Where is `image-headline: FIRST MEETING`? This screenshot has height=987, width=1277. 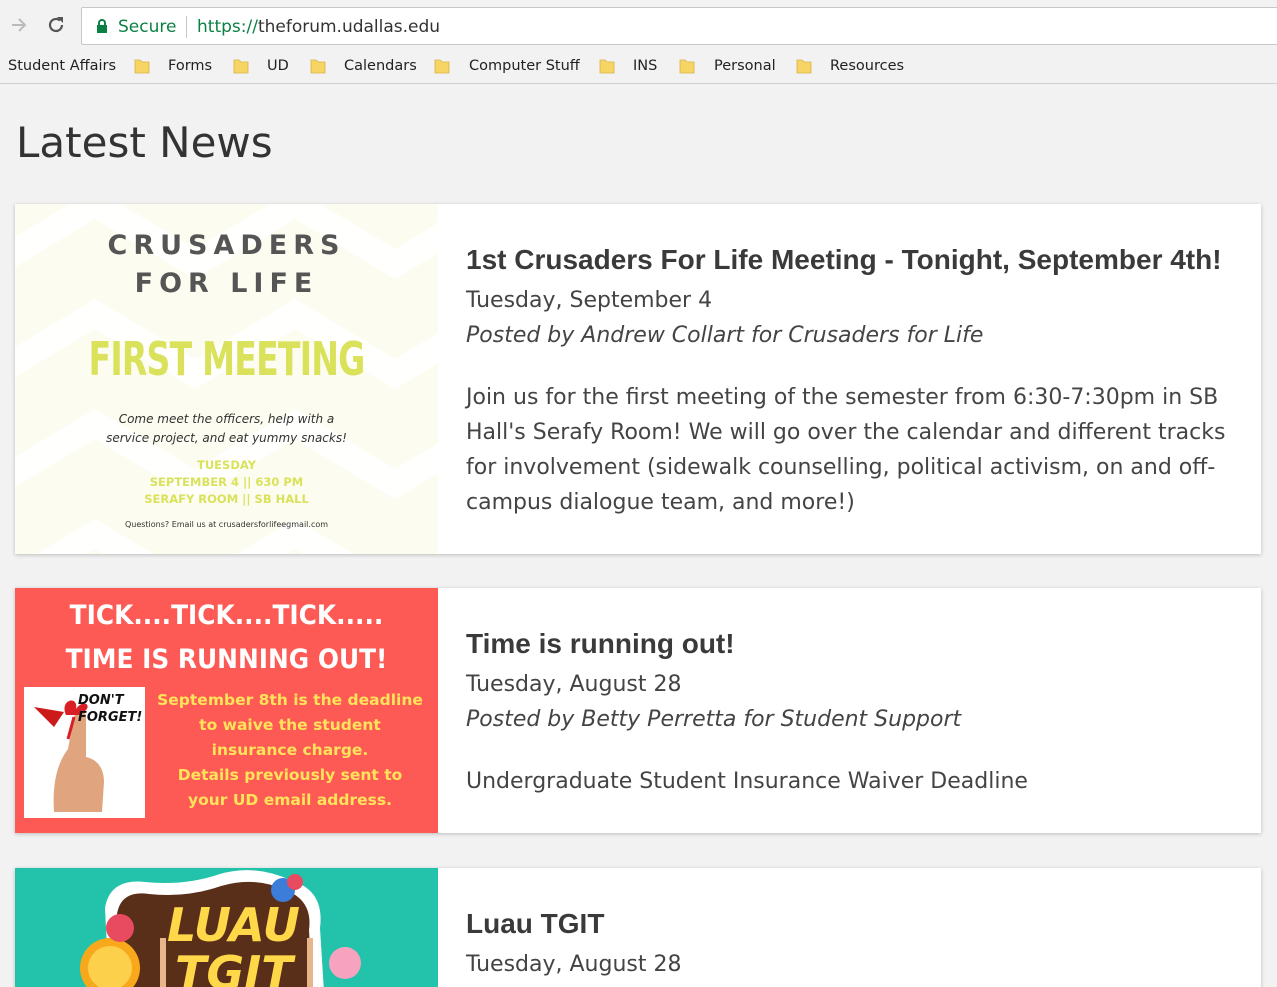
image-headline: FIRST MEETING is located at coordinates (227, 359).